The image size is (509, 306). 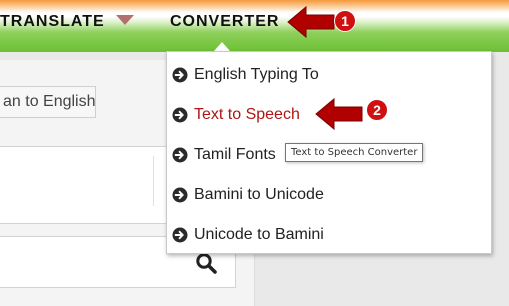 I want to click on search-icon, so click(x=206, y=263).